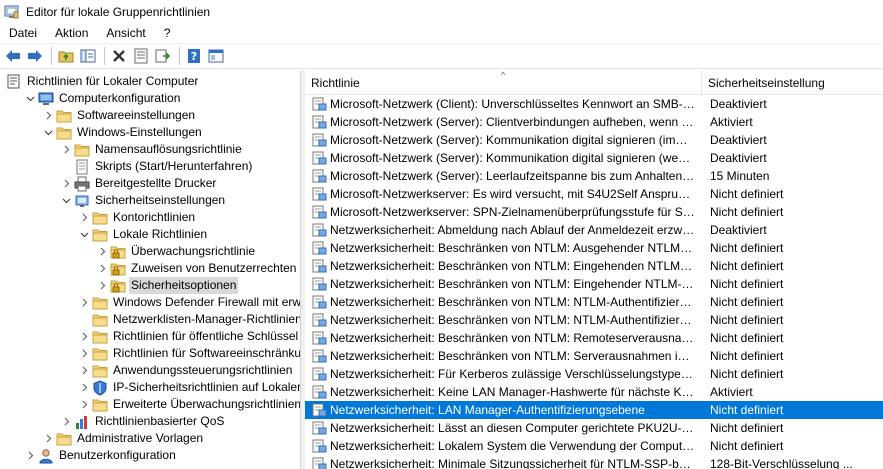 Image resolution: width=883 pixels, height=469 pixels. What do you see at coordinates (119, 56) in the screenshot?
I see `delete-icon` at bounding box center [119, 56].